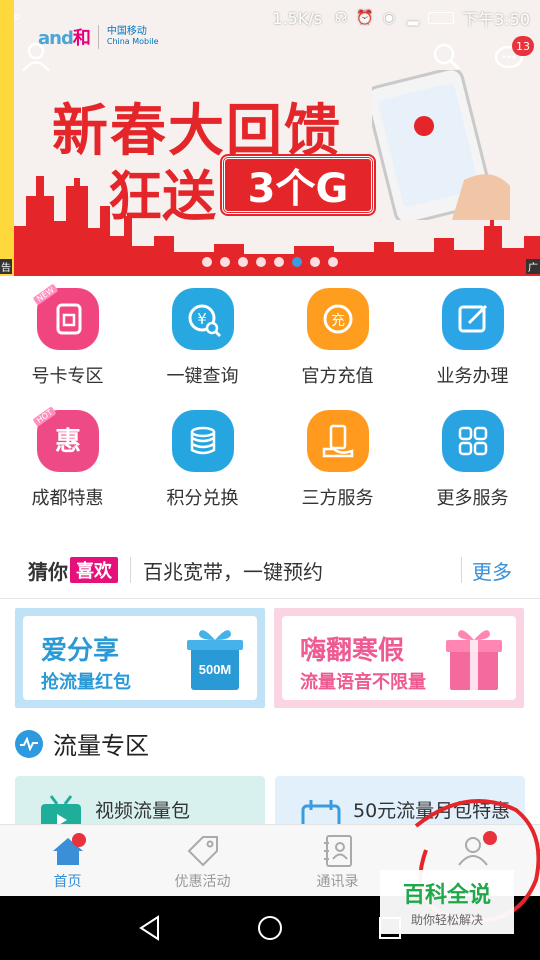 The image size is (540, 960). What do you see at coordinates (101, 746) in the screenshot?
I see `section-title: 流量专区` at bounding box center [101, 746].